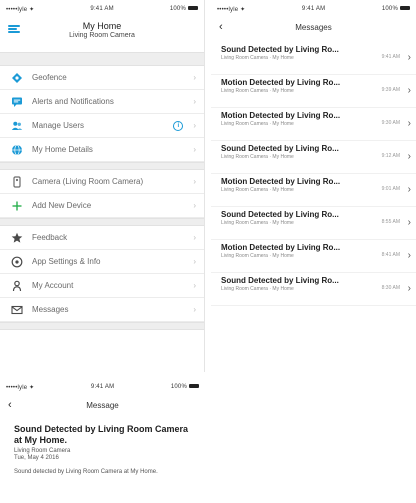  I want to click on envelope-icon, so click(17, 310).